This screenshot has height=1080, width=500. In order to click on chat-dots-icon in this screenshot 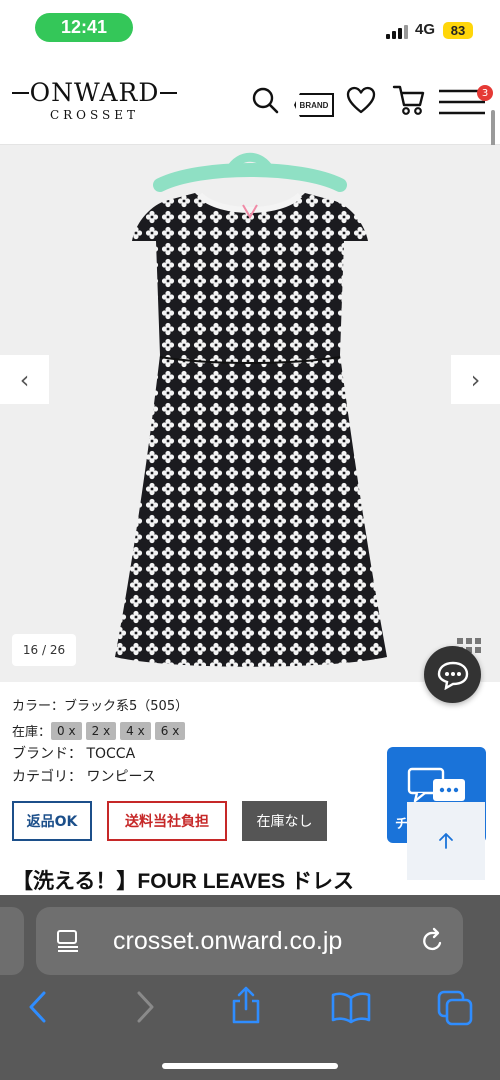, I will do `click(452, 675)`.